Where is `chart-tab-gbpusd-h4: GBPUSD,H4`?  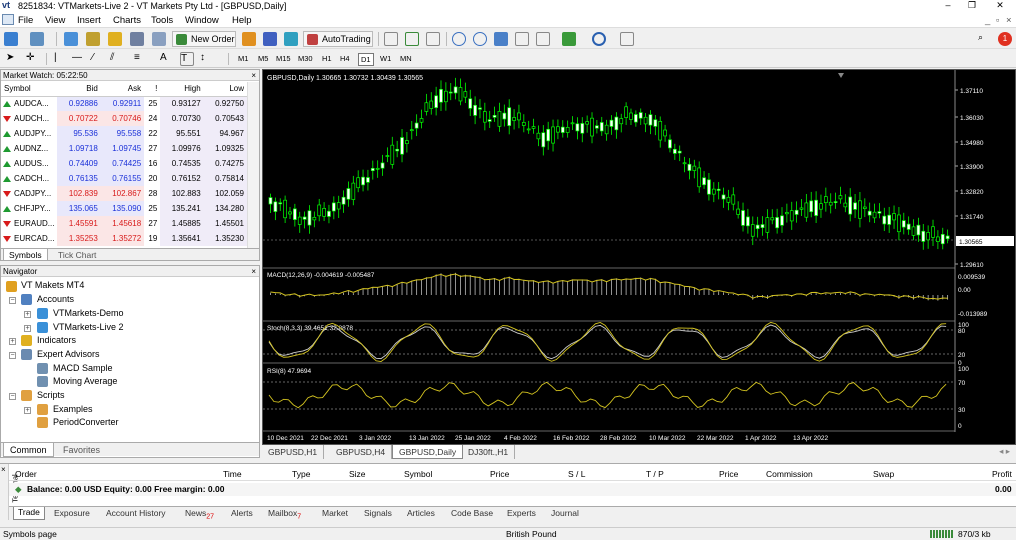
chart-tab-gbpusd-h4: GBPUSD,H4 is located at coordinates (361, 452).